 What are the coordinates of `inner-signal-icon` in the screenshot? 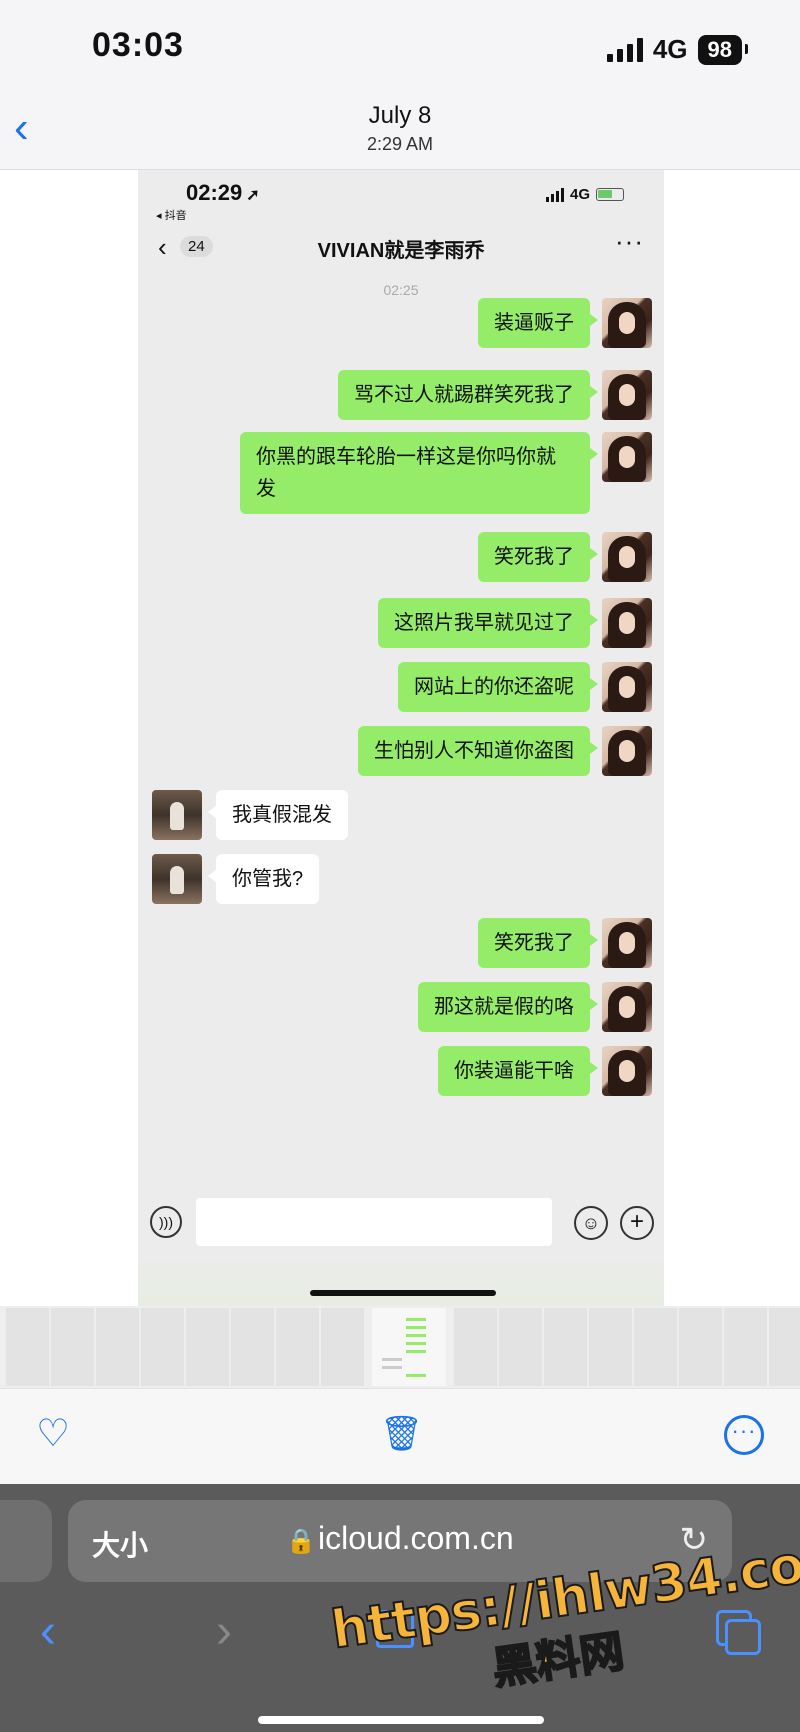 It's located at (554, 194).